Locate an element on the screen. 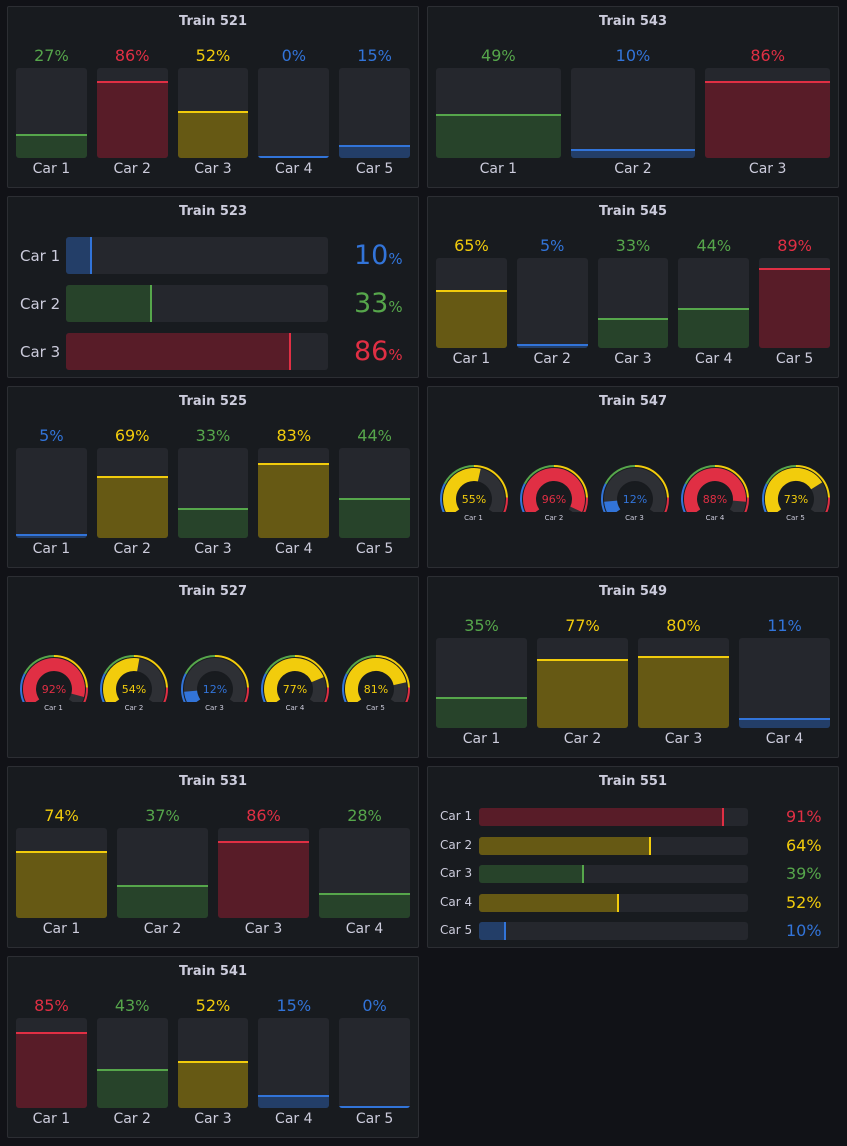 This screenshot has width=847, height=1146. car-gauge: 73% Car 5 is located at coordinates (796, 494).